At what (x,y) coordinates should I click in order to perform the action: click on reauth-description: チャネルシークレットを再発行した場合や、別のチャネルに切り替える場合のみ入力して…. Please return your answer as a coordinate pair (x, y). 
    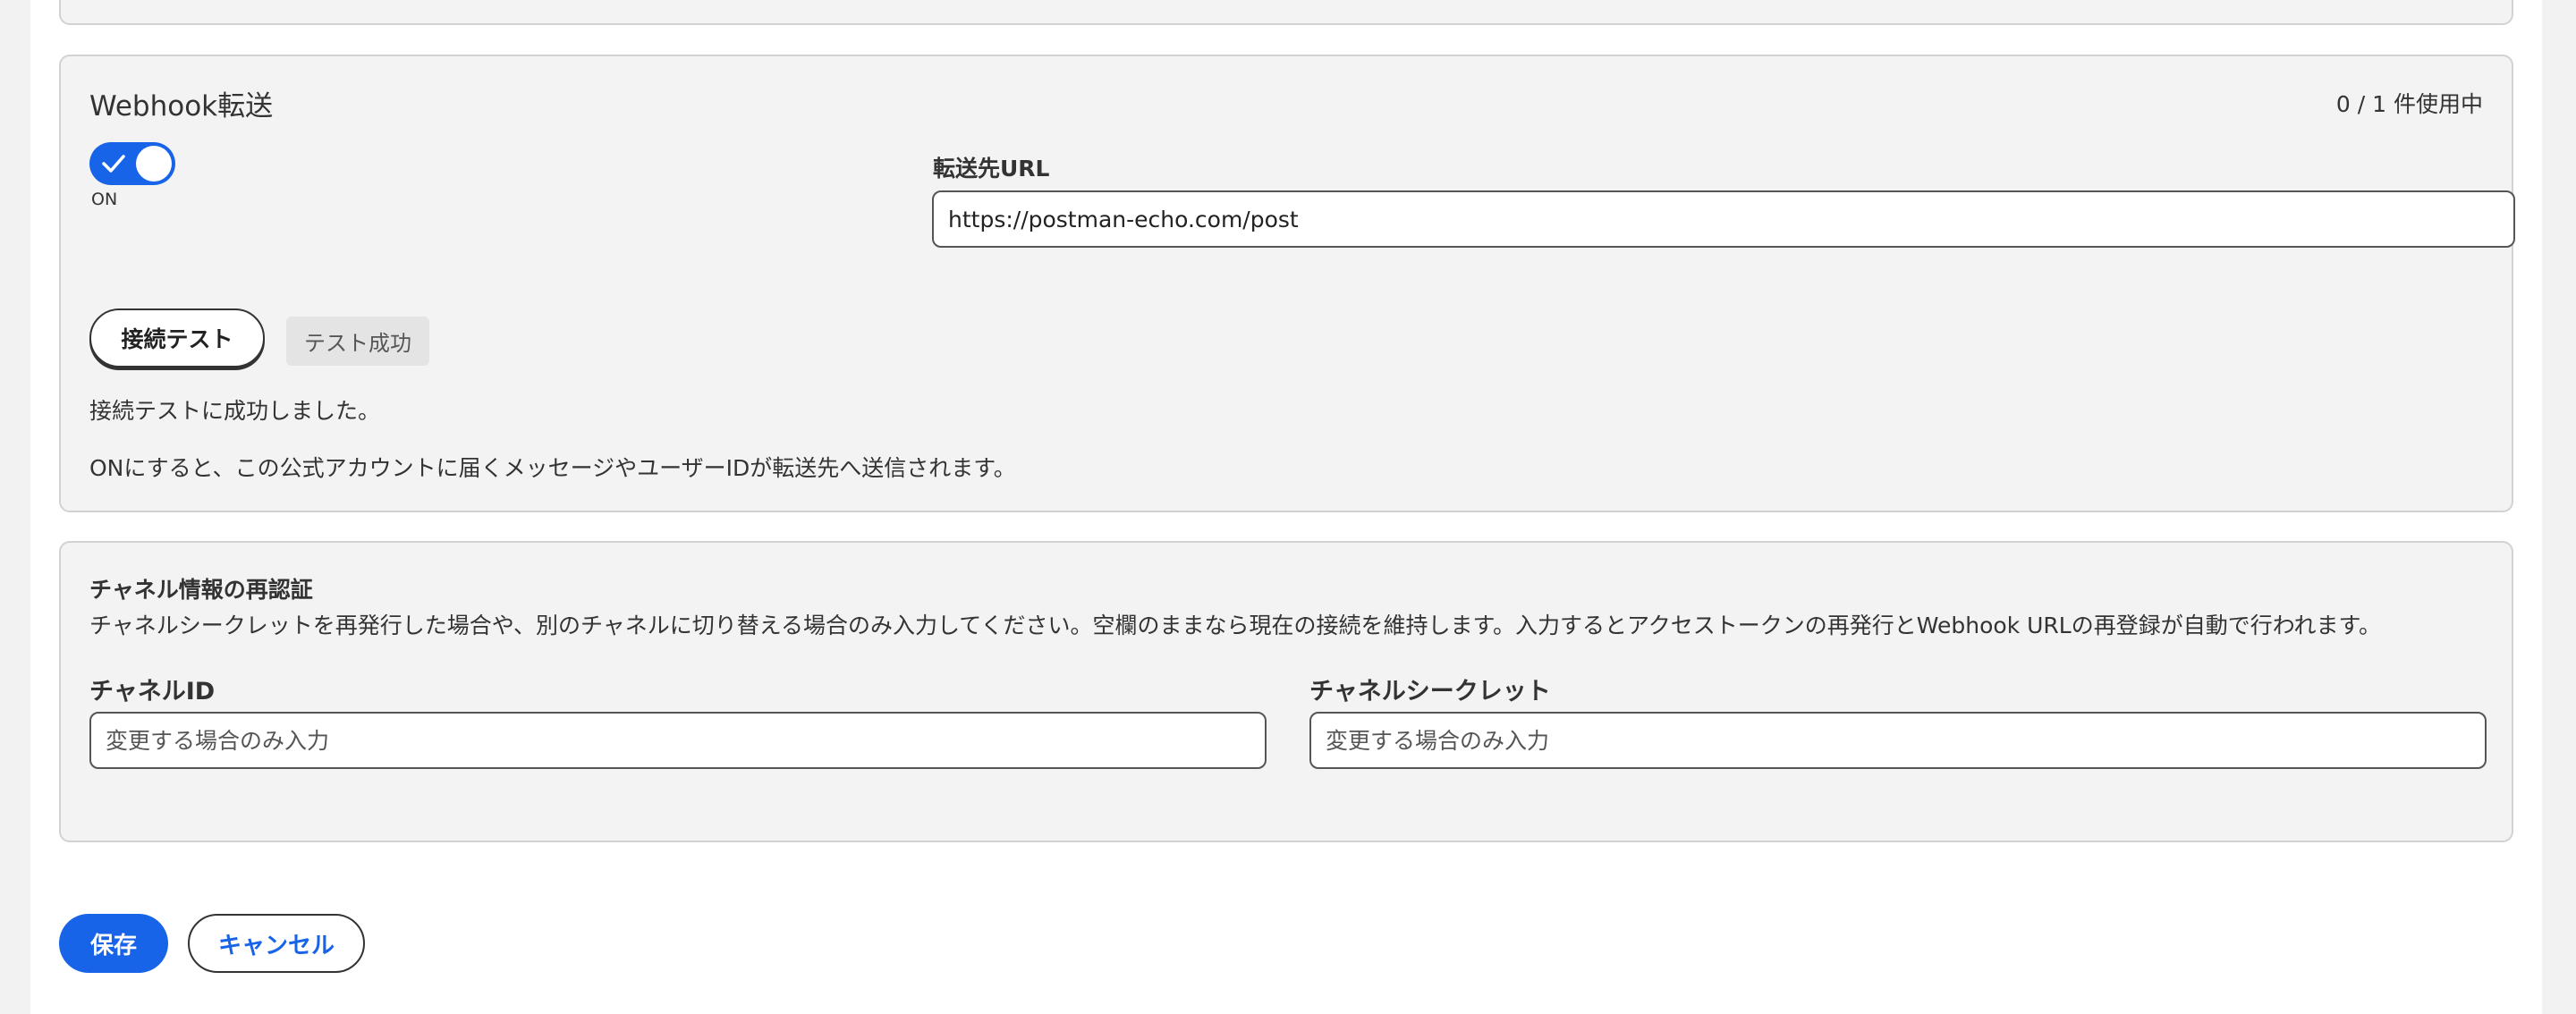
    Looking at the image, I should click on (1235, 625).